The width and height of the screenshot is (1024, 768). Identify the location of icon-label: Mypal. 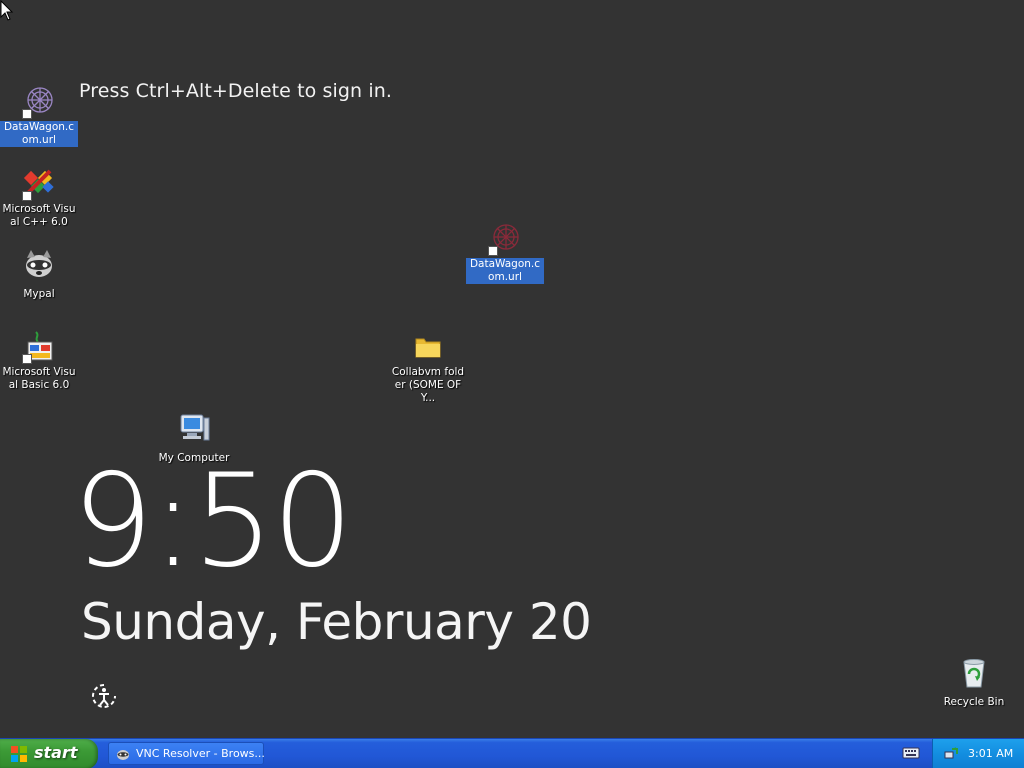
(39, 294).